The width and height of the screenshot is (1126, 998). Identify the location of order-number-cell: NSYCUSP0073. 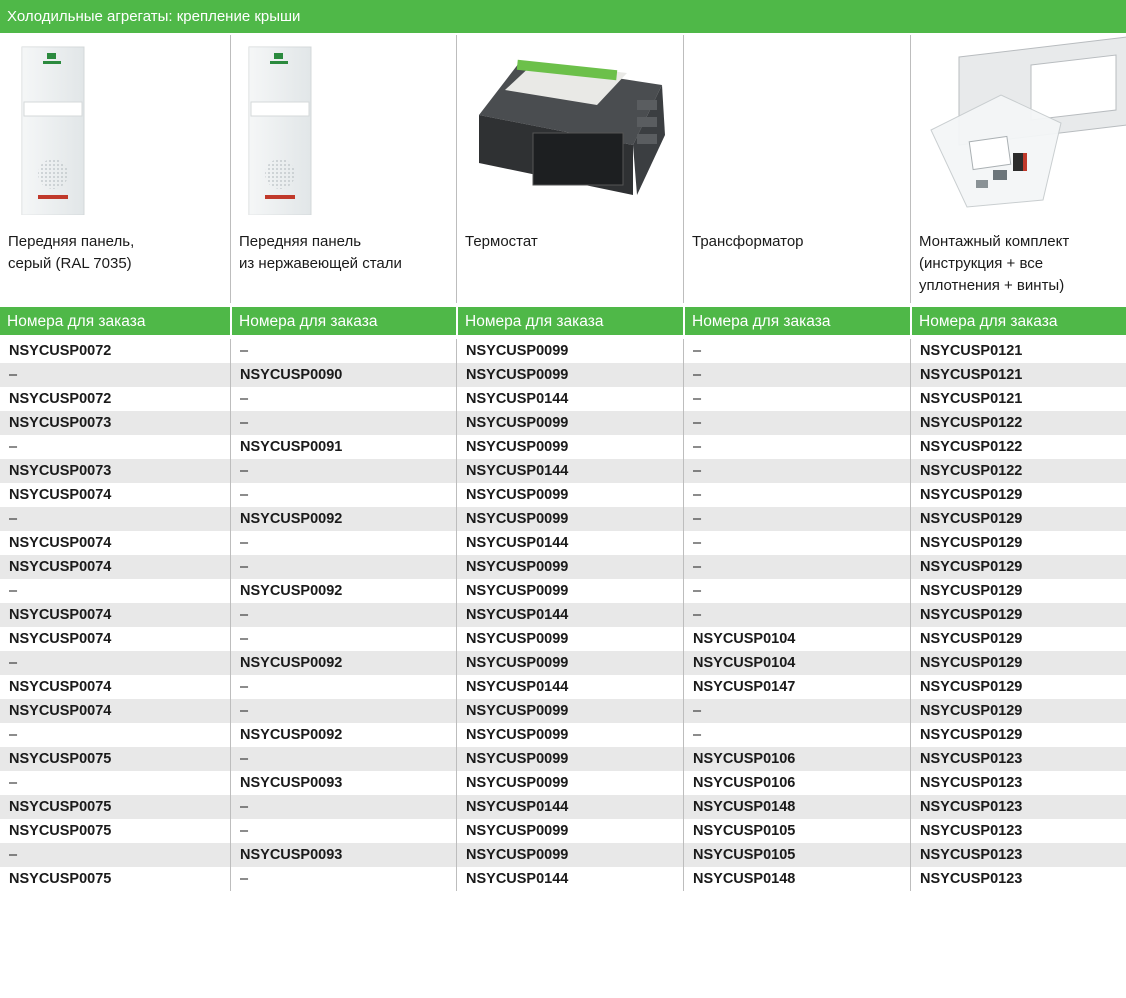
(60, 471).